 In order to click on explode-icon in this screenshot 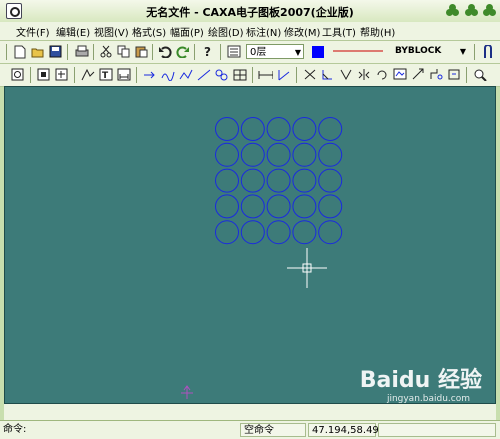, I will do `click(453, 74)`.